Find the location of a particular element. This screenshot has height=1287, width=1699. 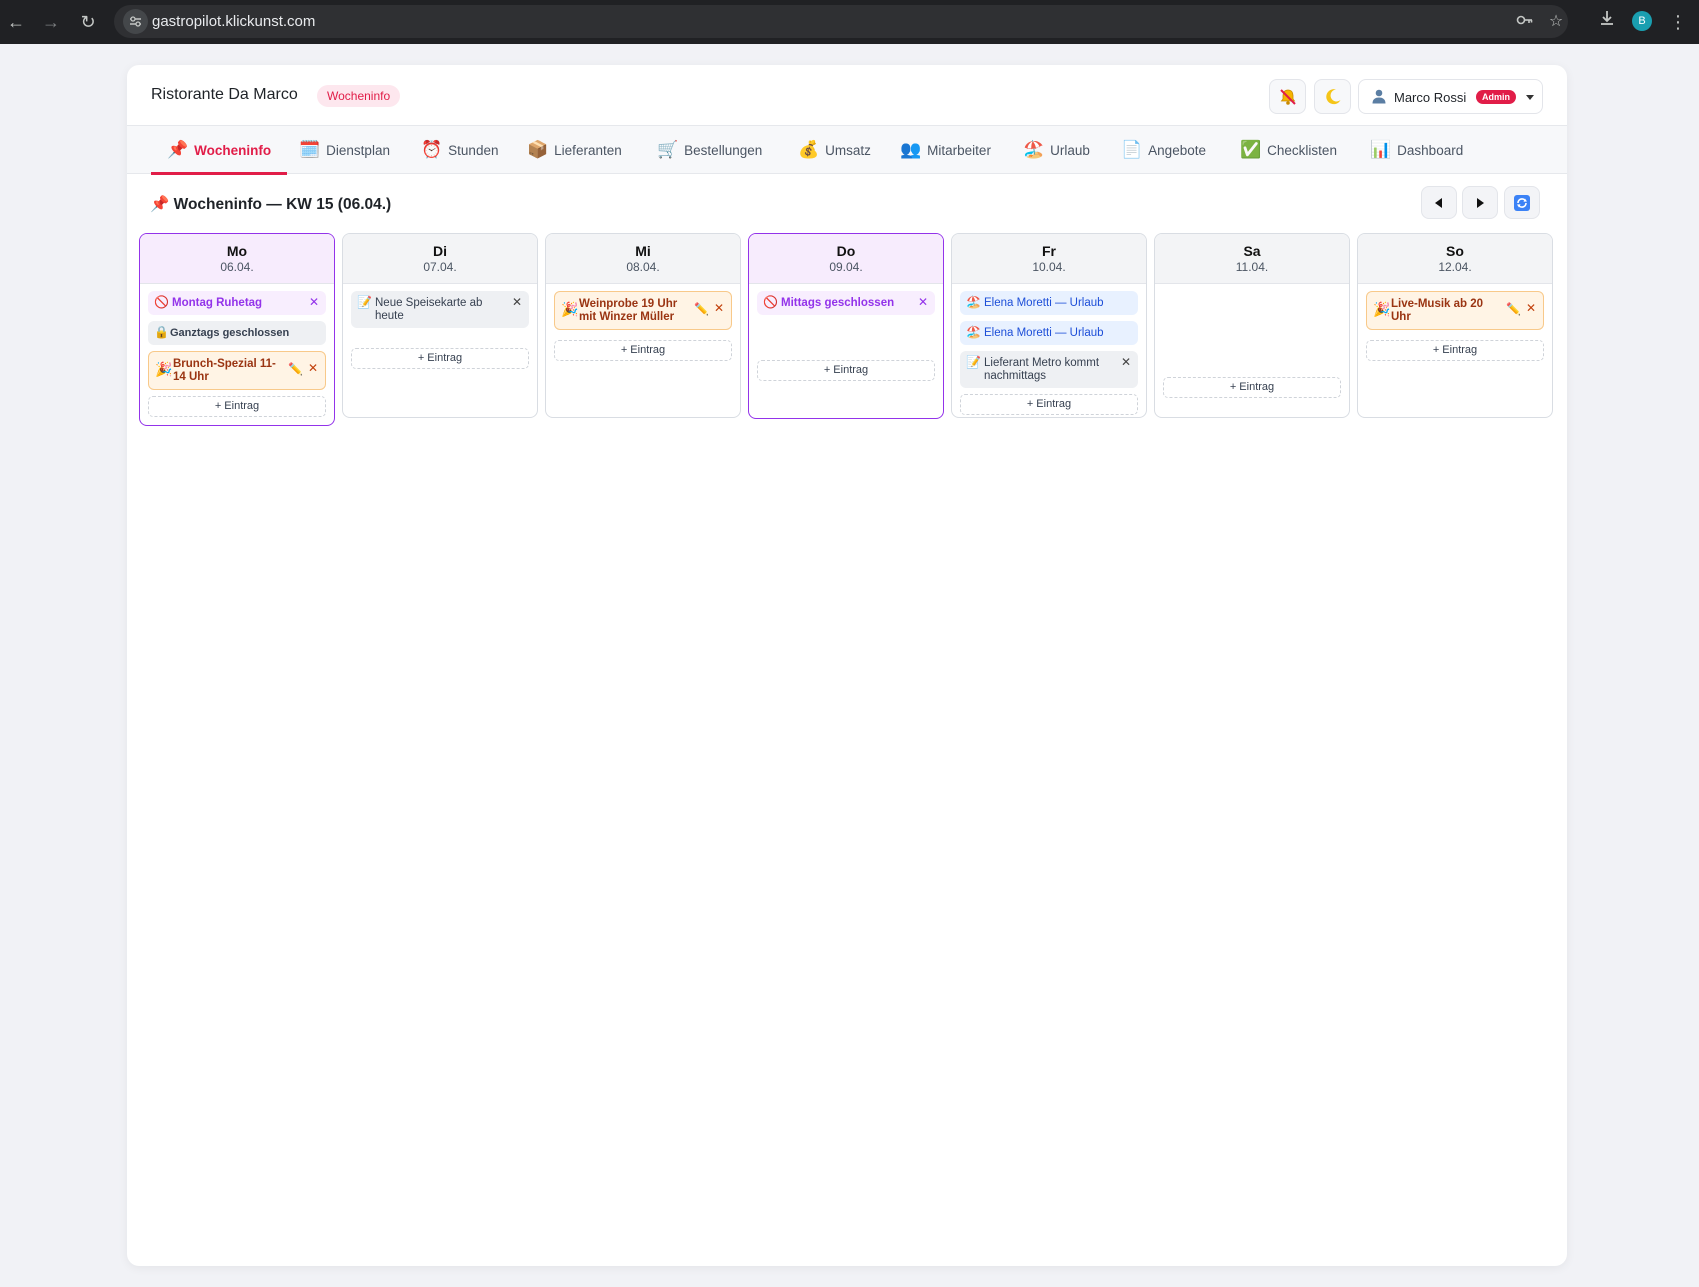

tab-angebote: 📄 Angebote is located at coordinates (1163, 150).